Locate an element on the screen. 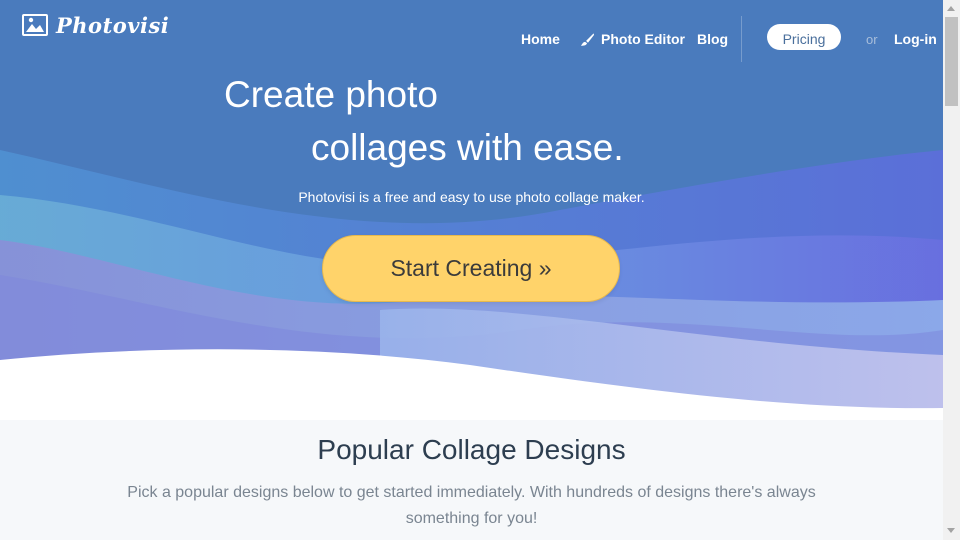 The image size is (960, 540). nav-photo-editor-label: Photo Editor is located at coordinates (643, 39).